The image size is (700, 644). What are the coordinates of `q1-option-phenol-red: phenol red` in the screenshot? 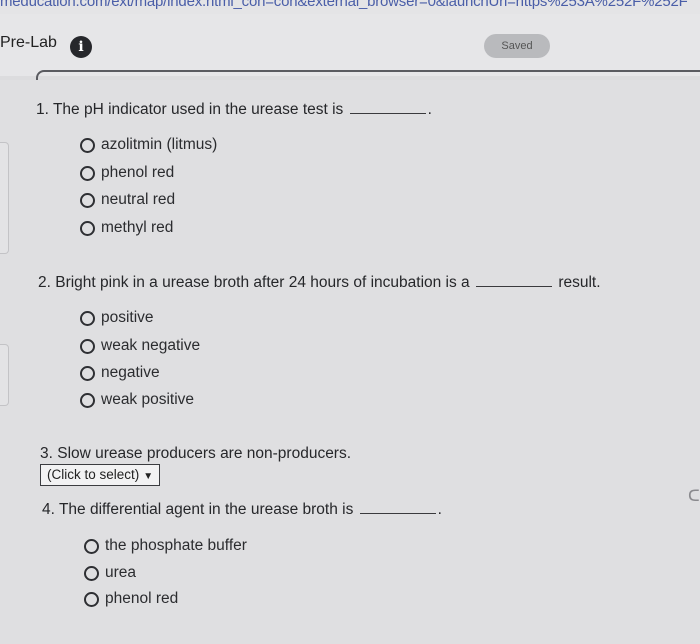 It's located at (127, 173).